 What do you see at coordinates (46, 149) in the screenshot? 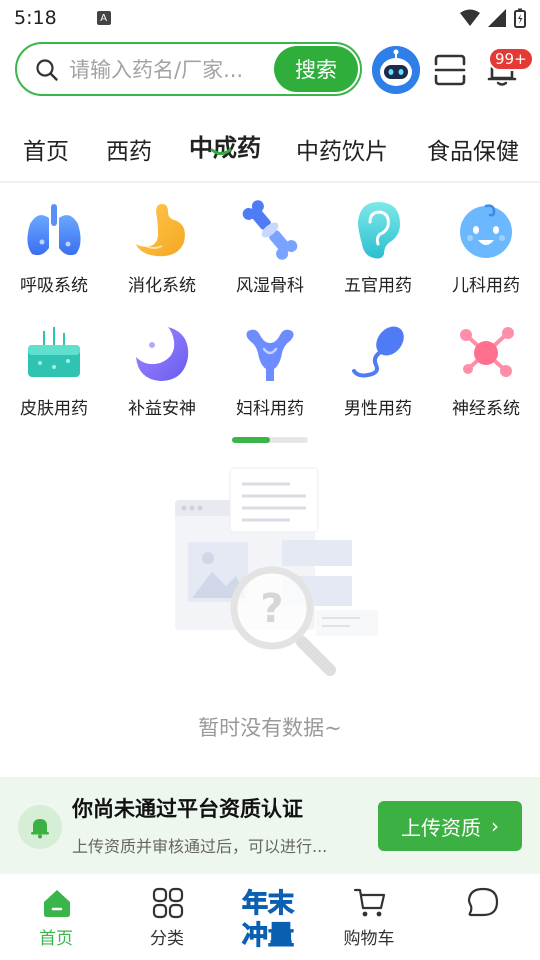
I see `tab-home: 首页` at bounding box center [46, 149].